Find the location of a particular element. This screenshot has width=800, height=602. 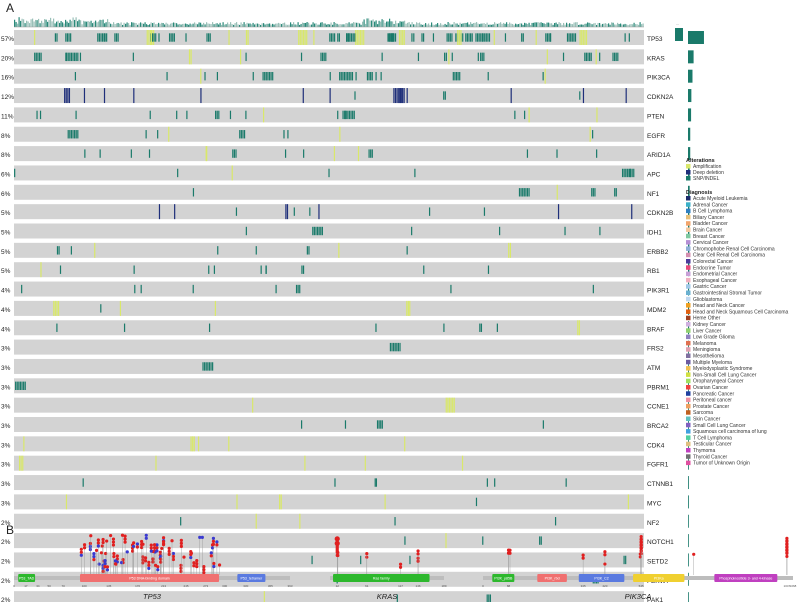

row-frequency: 4% is located at coordinates (6, 291).